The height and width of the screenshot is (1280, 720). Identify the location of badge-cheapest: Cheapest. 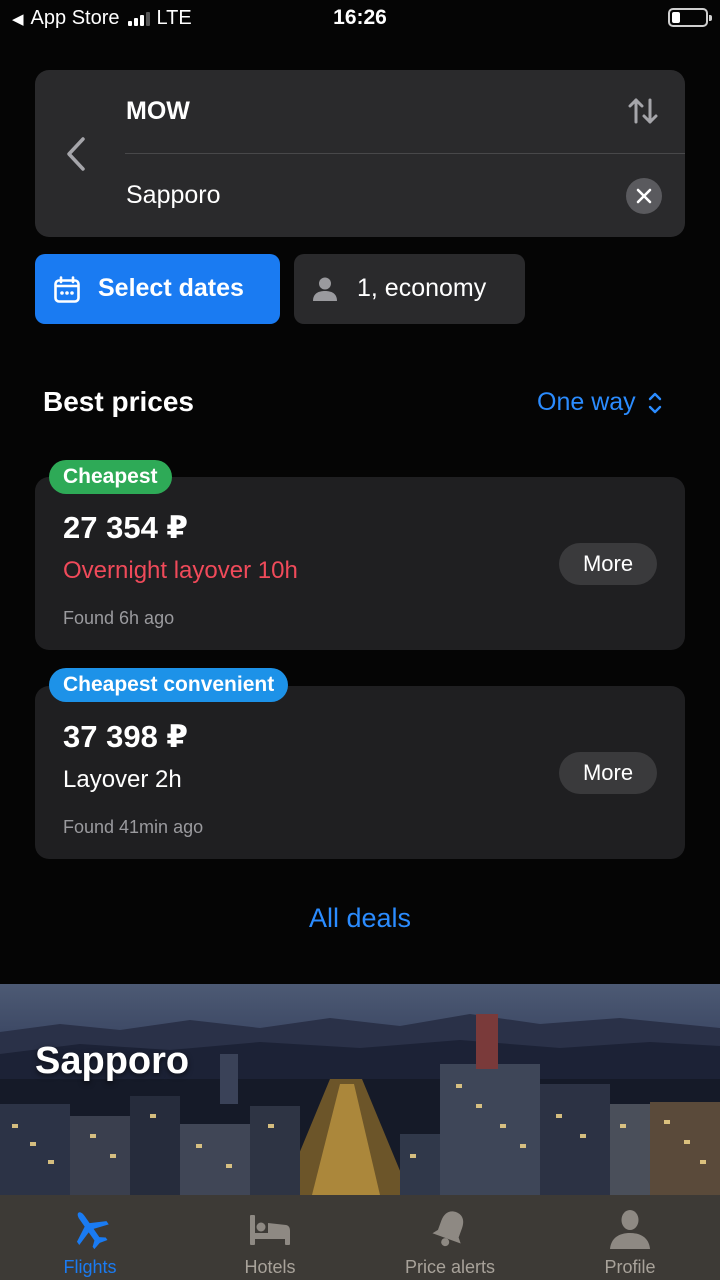
(110, 477).